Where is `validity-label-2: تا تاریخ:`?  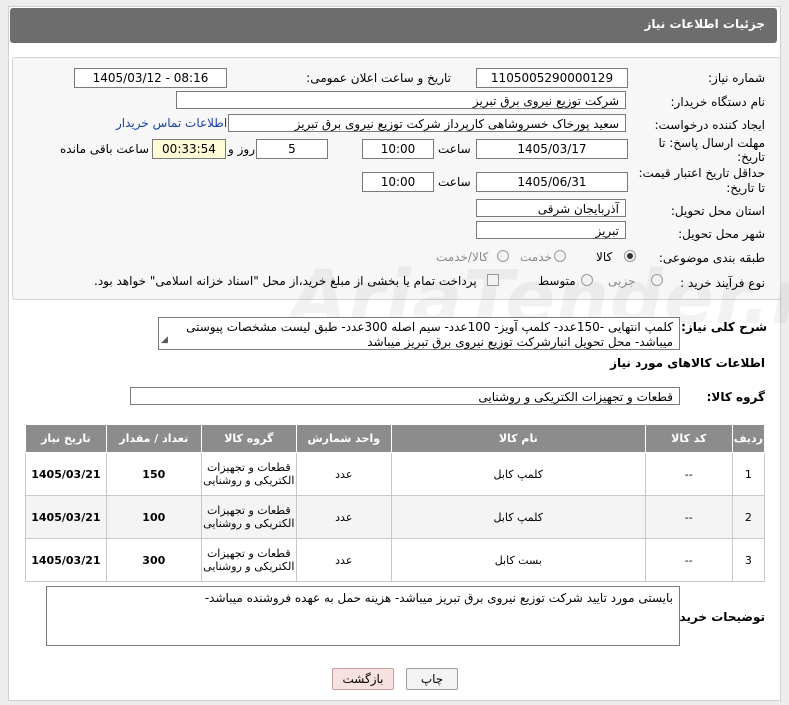 validity-label-2: تا تاریخ: is located at coordinates (745, 188).